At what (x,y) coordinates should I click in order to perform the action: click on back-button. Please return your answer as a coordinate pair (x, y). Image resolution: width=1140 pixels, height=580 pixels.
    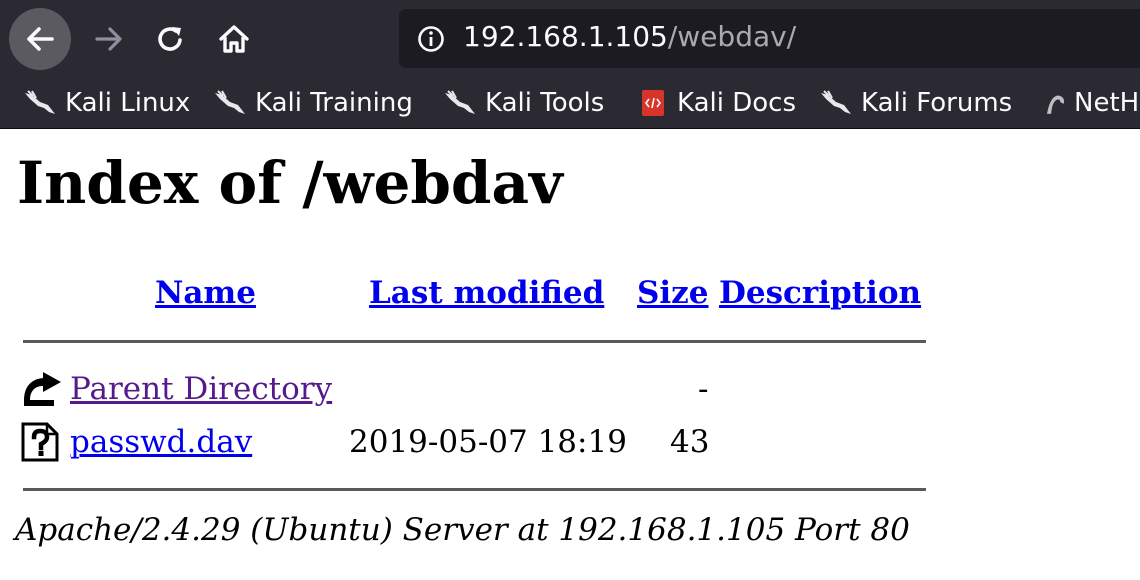
    Looking at the image, I should click on (40, 39).